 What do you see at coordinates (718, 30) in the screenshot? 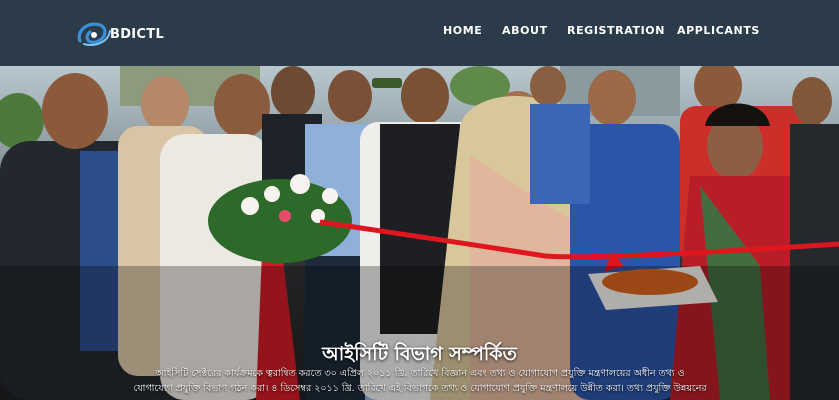
I see `nav-applicants: APPLICANTS` at bounding box center [718, 30].